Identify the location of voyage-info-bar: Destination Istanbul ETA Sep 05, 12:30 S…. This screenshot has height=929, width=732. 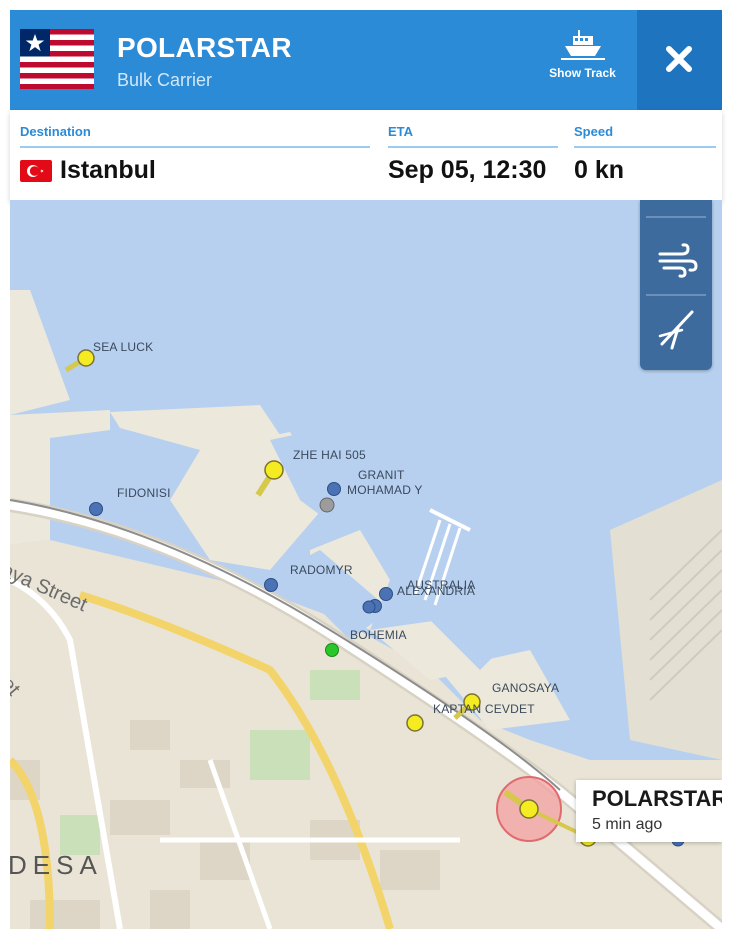
(366, 155).